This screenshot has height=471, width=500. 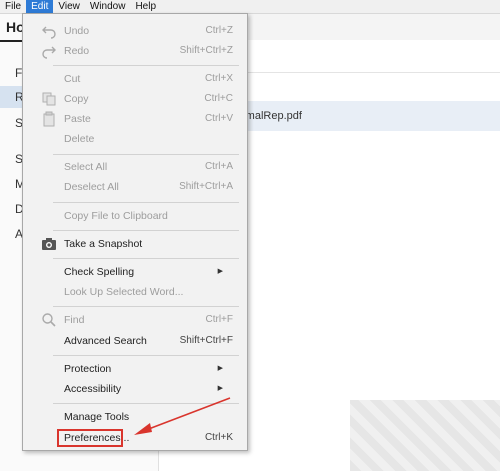 I want to click on shortcut: Ctrl+V, so click(x=218, y=118).